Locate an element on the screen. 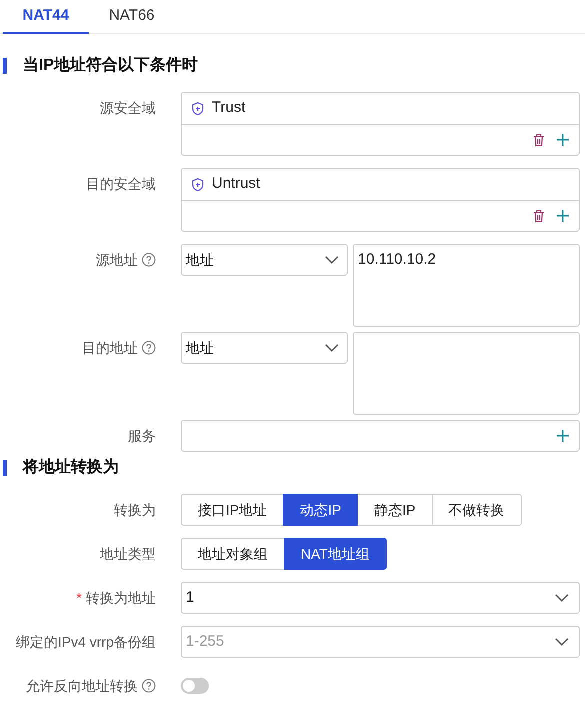 This screenshot has height=717, width=585. tab: NAT66 is located at coordinates (132, 17).